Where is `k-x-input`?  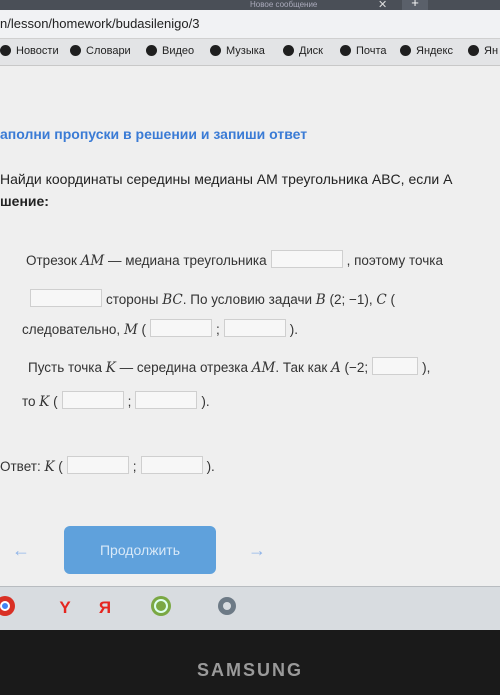 k-x-input is located at coordinates (92, 400).